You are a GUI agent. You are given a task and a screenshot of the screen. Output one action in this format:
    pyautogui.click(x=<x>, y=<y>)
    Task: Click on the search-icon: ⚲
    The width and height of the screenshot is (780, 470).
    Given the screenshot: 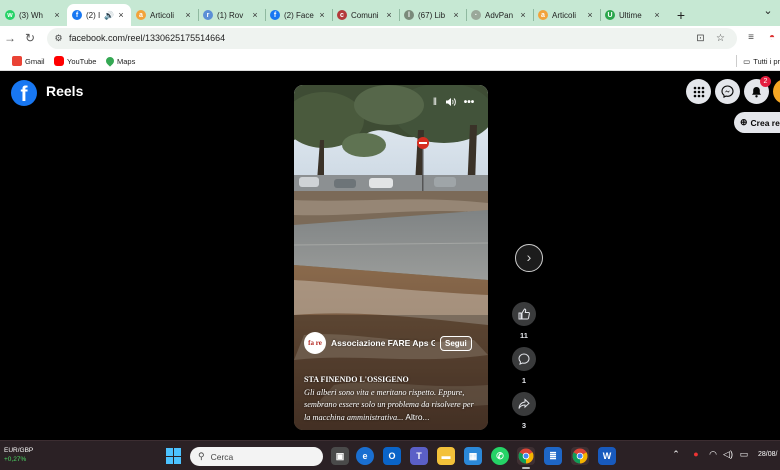 What is the action you would take?
    pyautogui.click(x=201, y=456)
    